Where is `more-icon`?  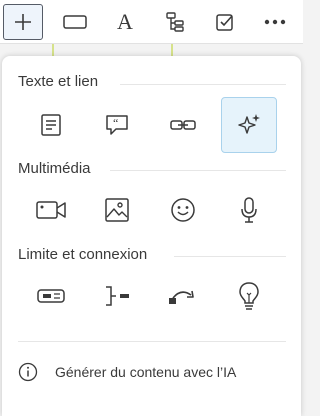 more-icon is located at coordinates (275, 22).